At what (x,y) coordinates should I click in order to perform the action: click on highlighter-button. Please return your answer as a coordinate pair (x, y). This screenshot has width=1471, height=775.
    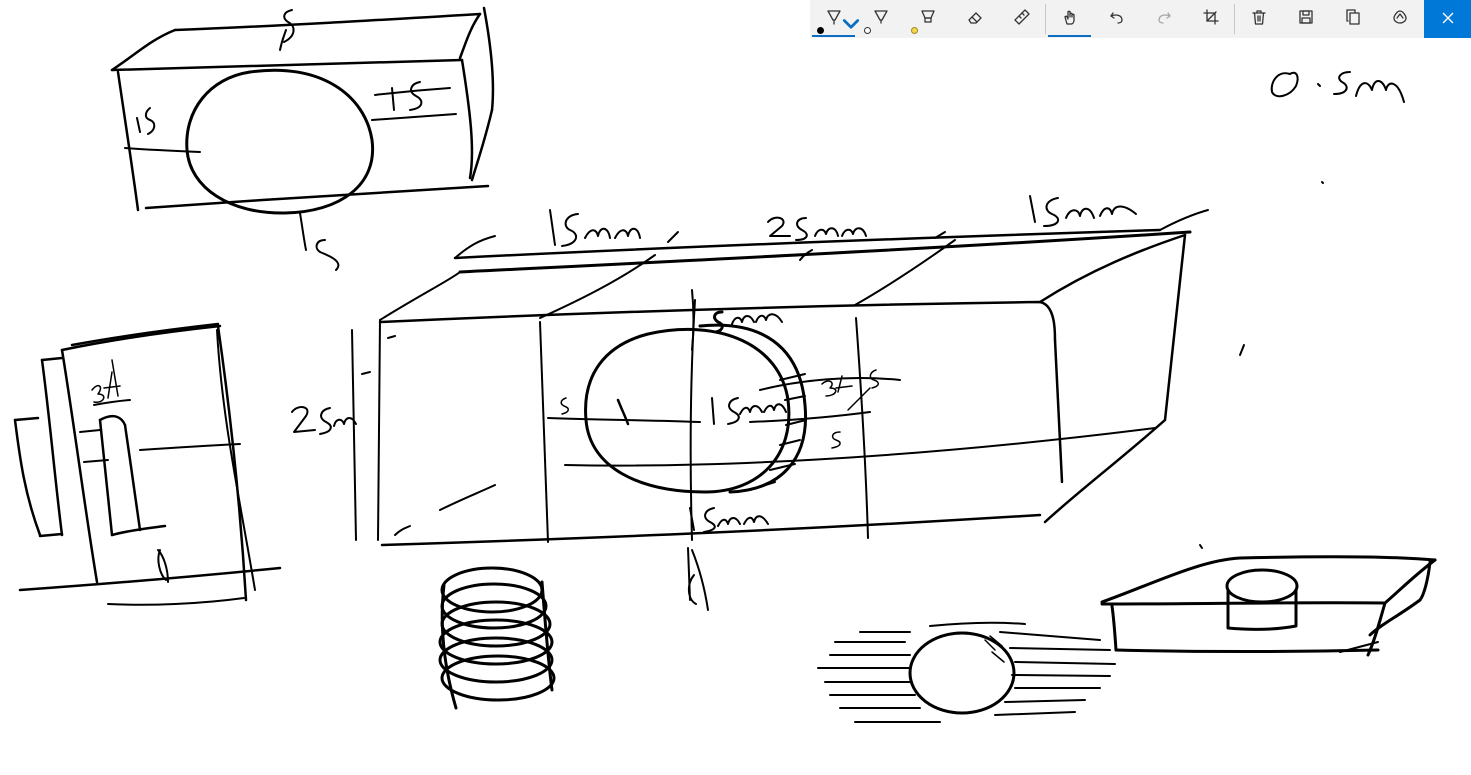
    Looking at the image, I should click on (927, 19).